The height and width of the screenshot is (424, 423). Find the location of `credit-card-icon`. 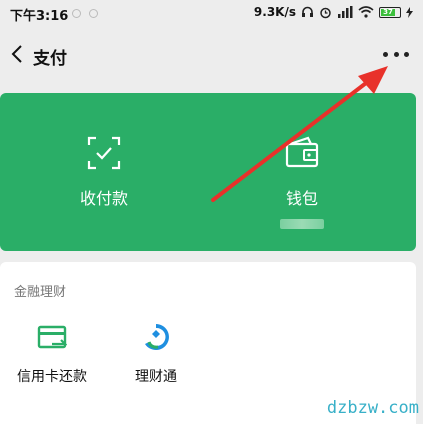

credit-card-icon is located at coordinates (52, 337).